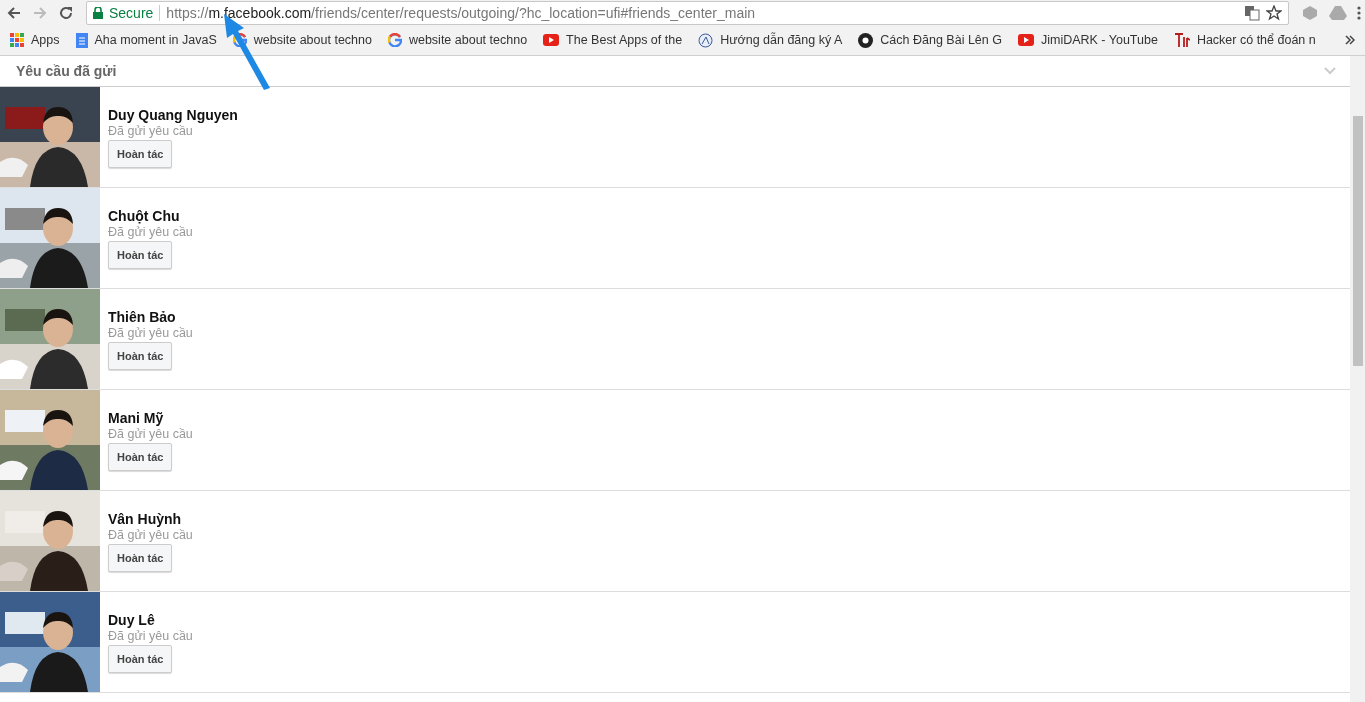 This screenshot has height=702, width=1365. What do you see at coordinates (457, 40) in the screenshot?
I see `bookmark: website about techno` at bounding box center [457, 40].